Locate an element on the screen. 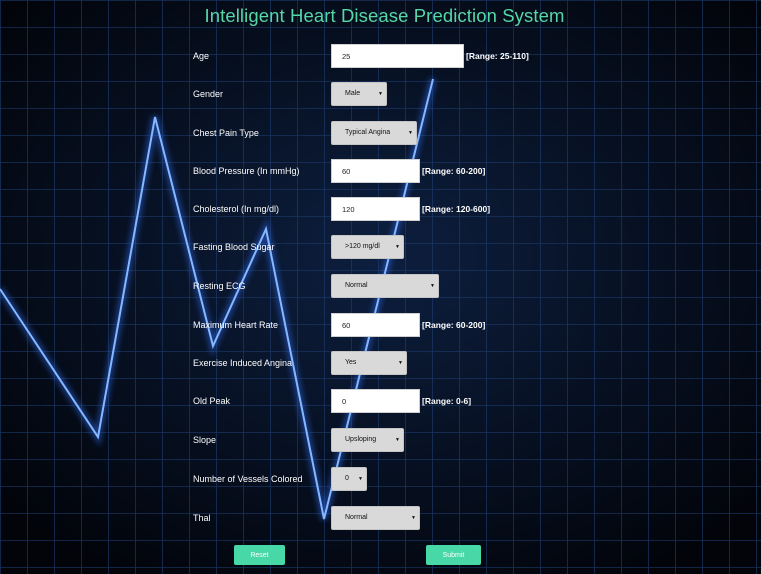 This screenshot has width=761, height=574. field-cholesterol: Cholesterol (In mg/dl) [Range: 120-600] is located at coordinates (473, 209).